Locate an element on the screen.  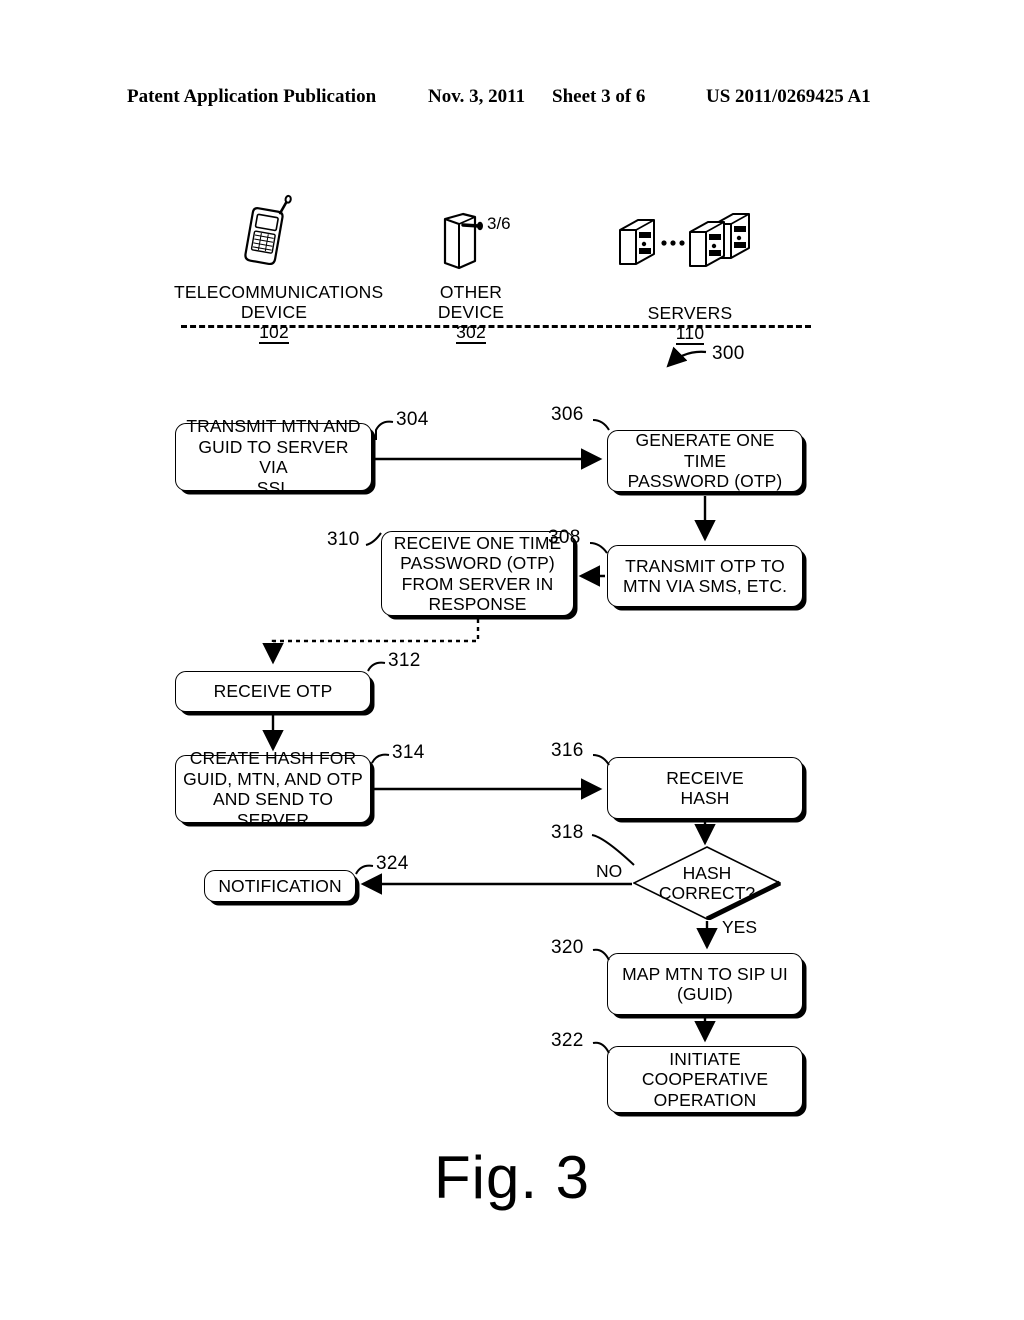
process-node-320: MAP MTN TO SIP UI (GUID) is located at coordinates (705, 984).